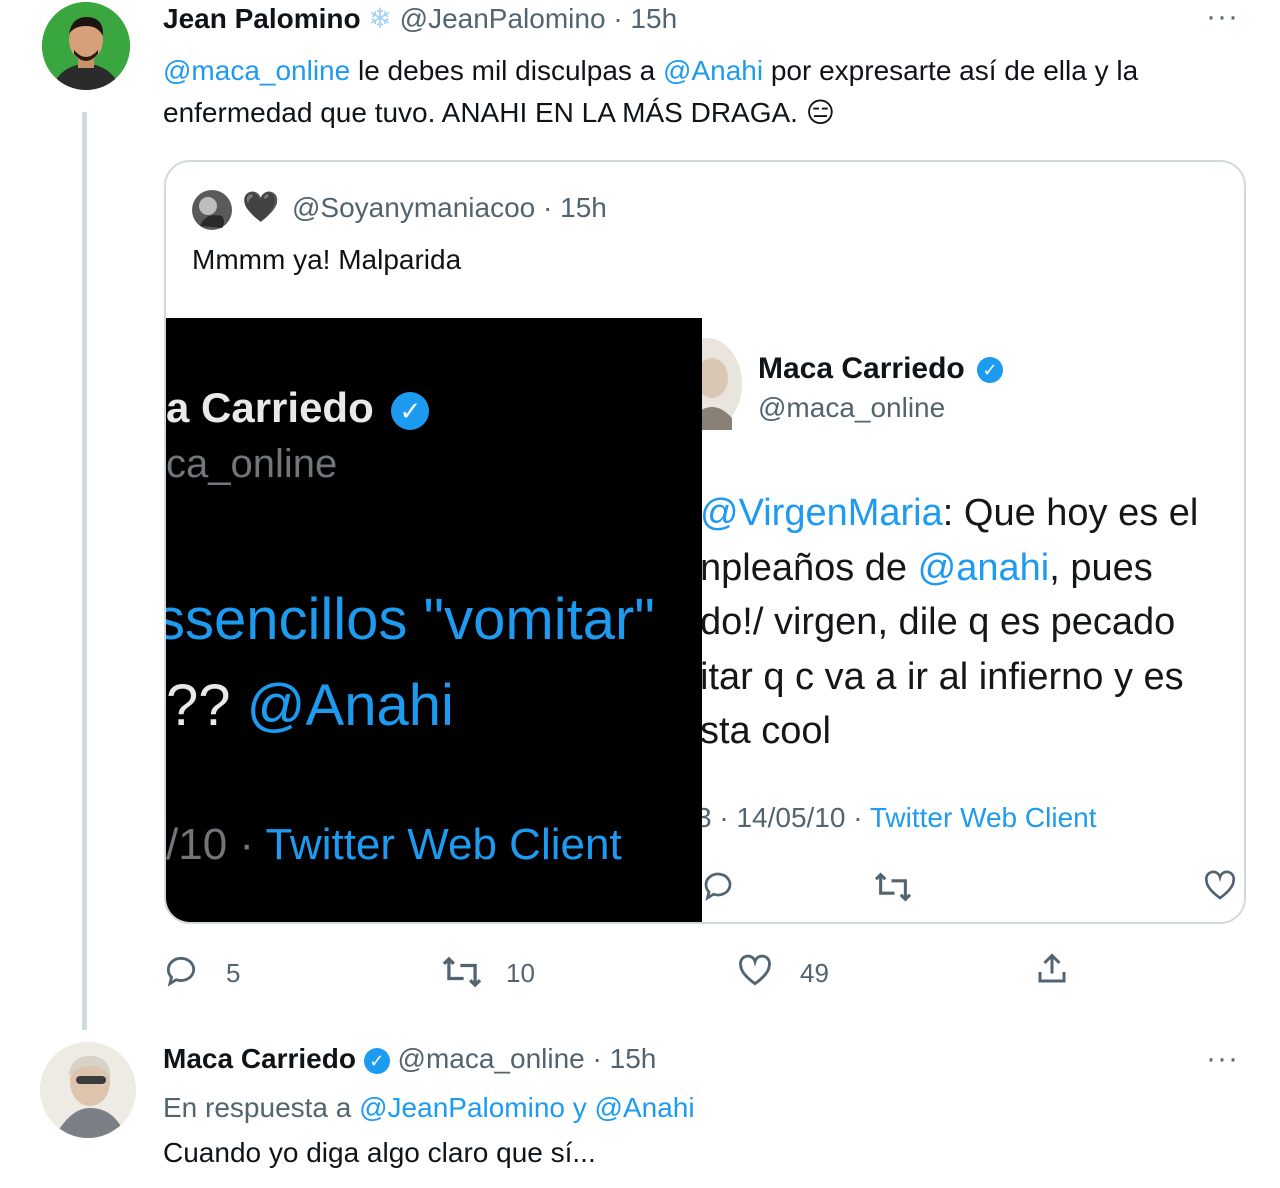  I want to click on snowflake-icon: ❄, so click(380, 18).